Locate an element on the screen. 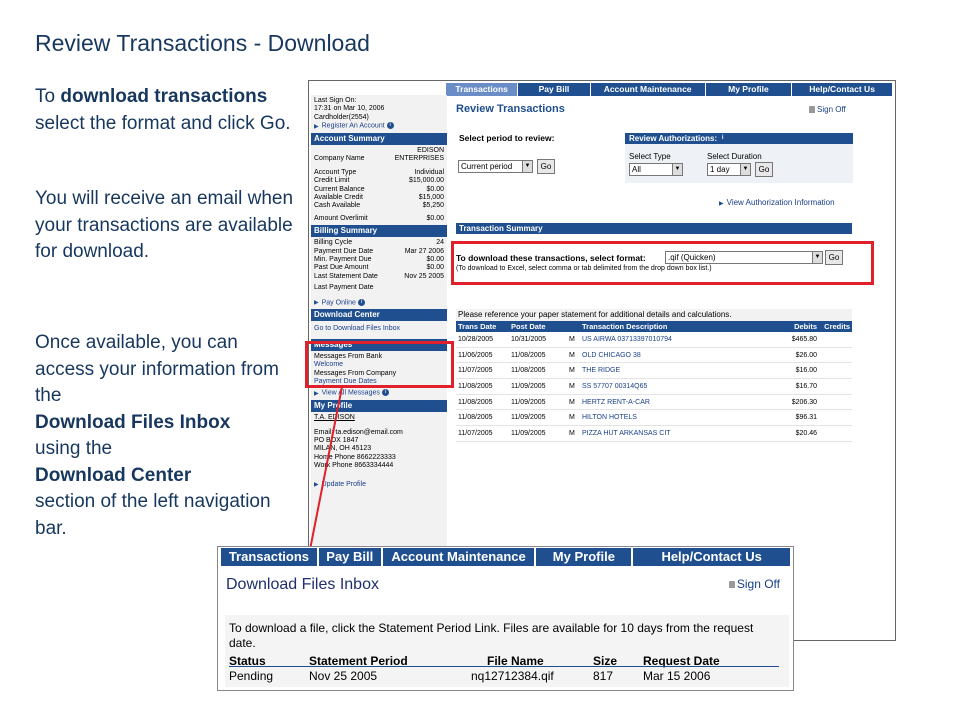  inbox-title: Download Files Inbox is located at coordinates (302, 584).